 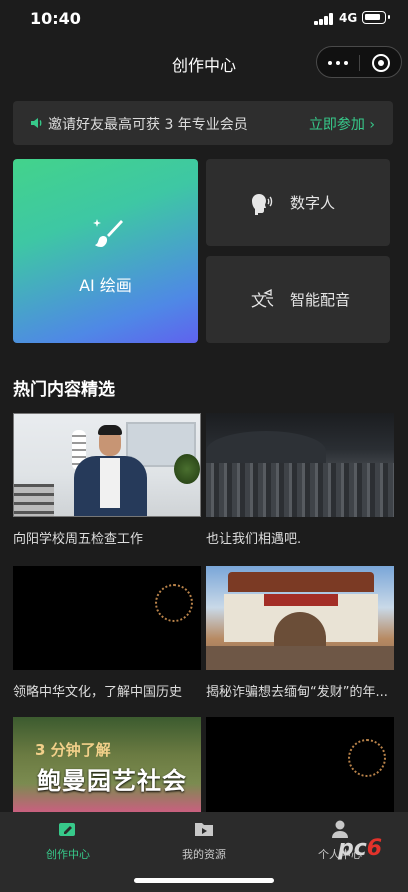 What do you see at coordinates (376, 17) in the screenshot?
I see `battery-icon` at bounding box center [376, 17].